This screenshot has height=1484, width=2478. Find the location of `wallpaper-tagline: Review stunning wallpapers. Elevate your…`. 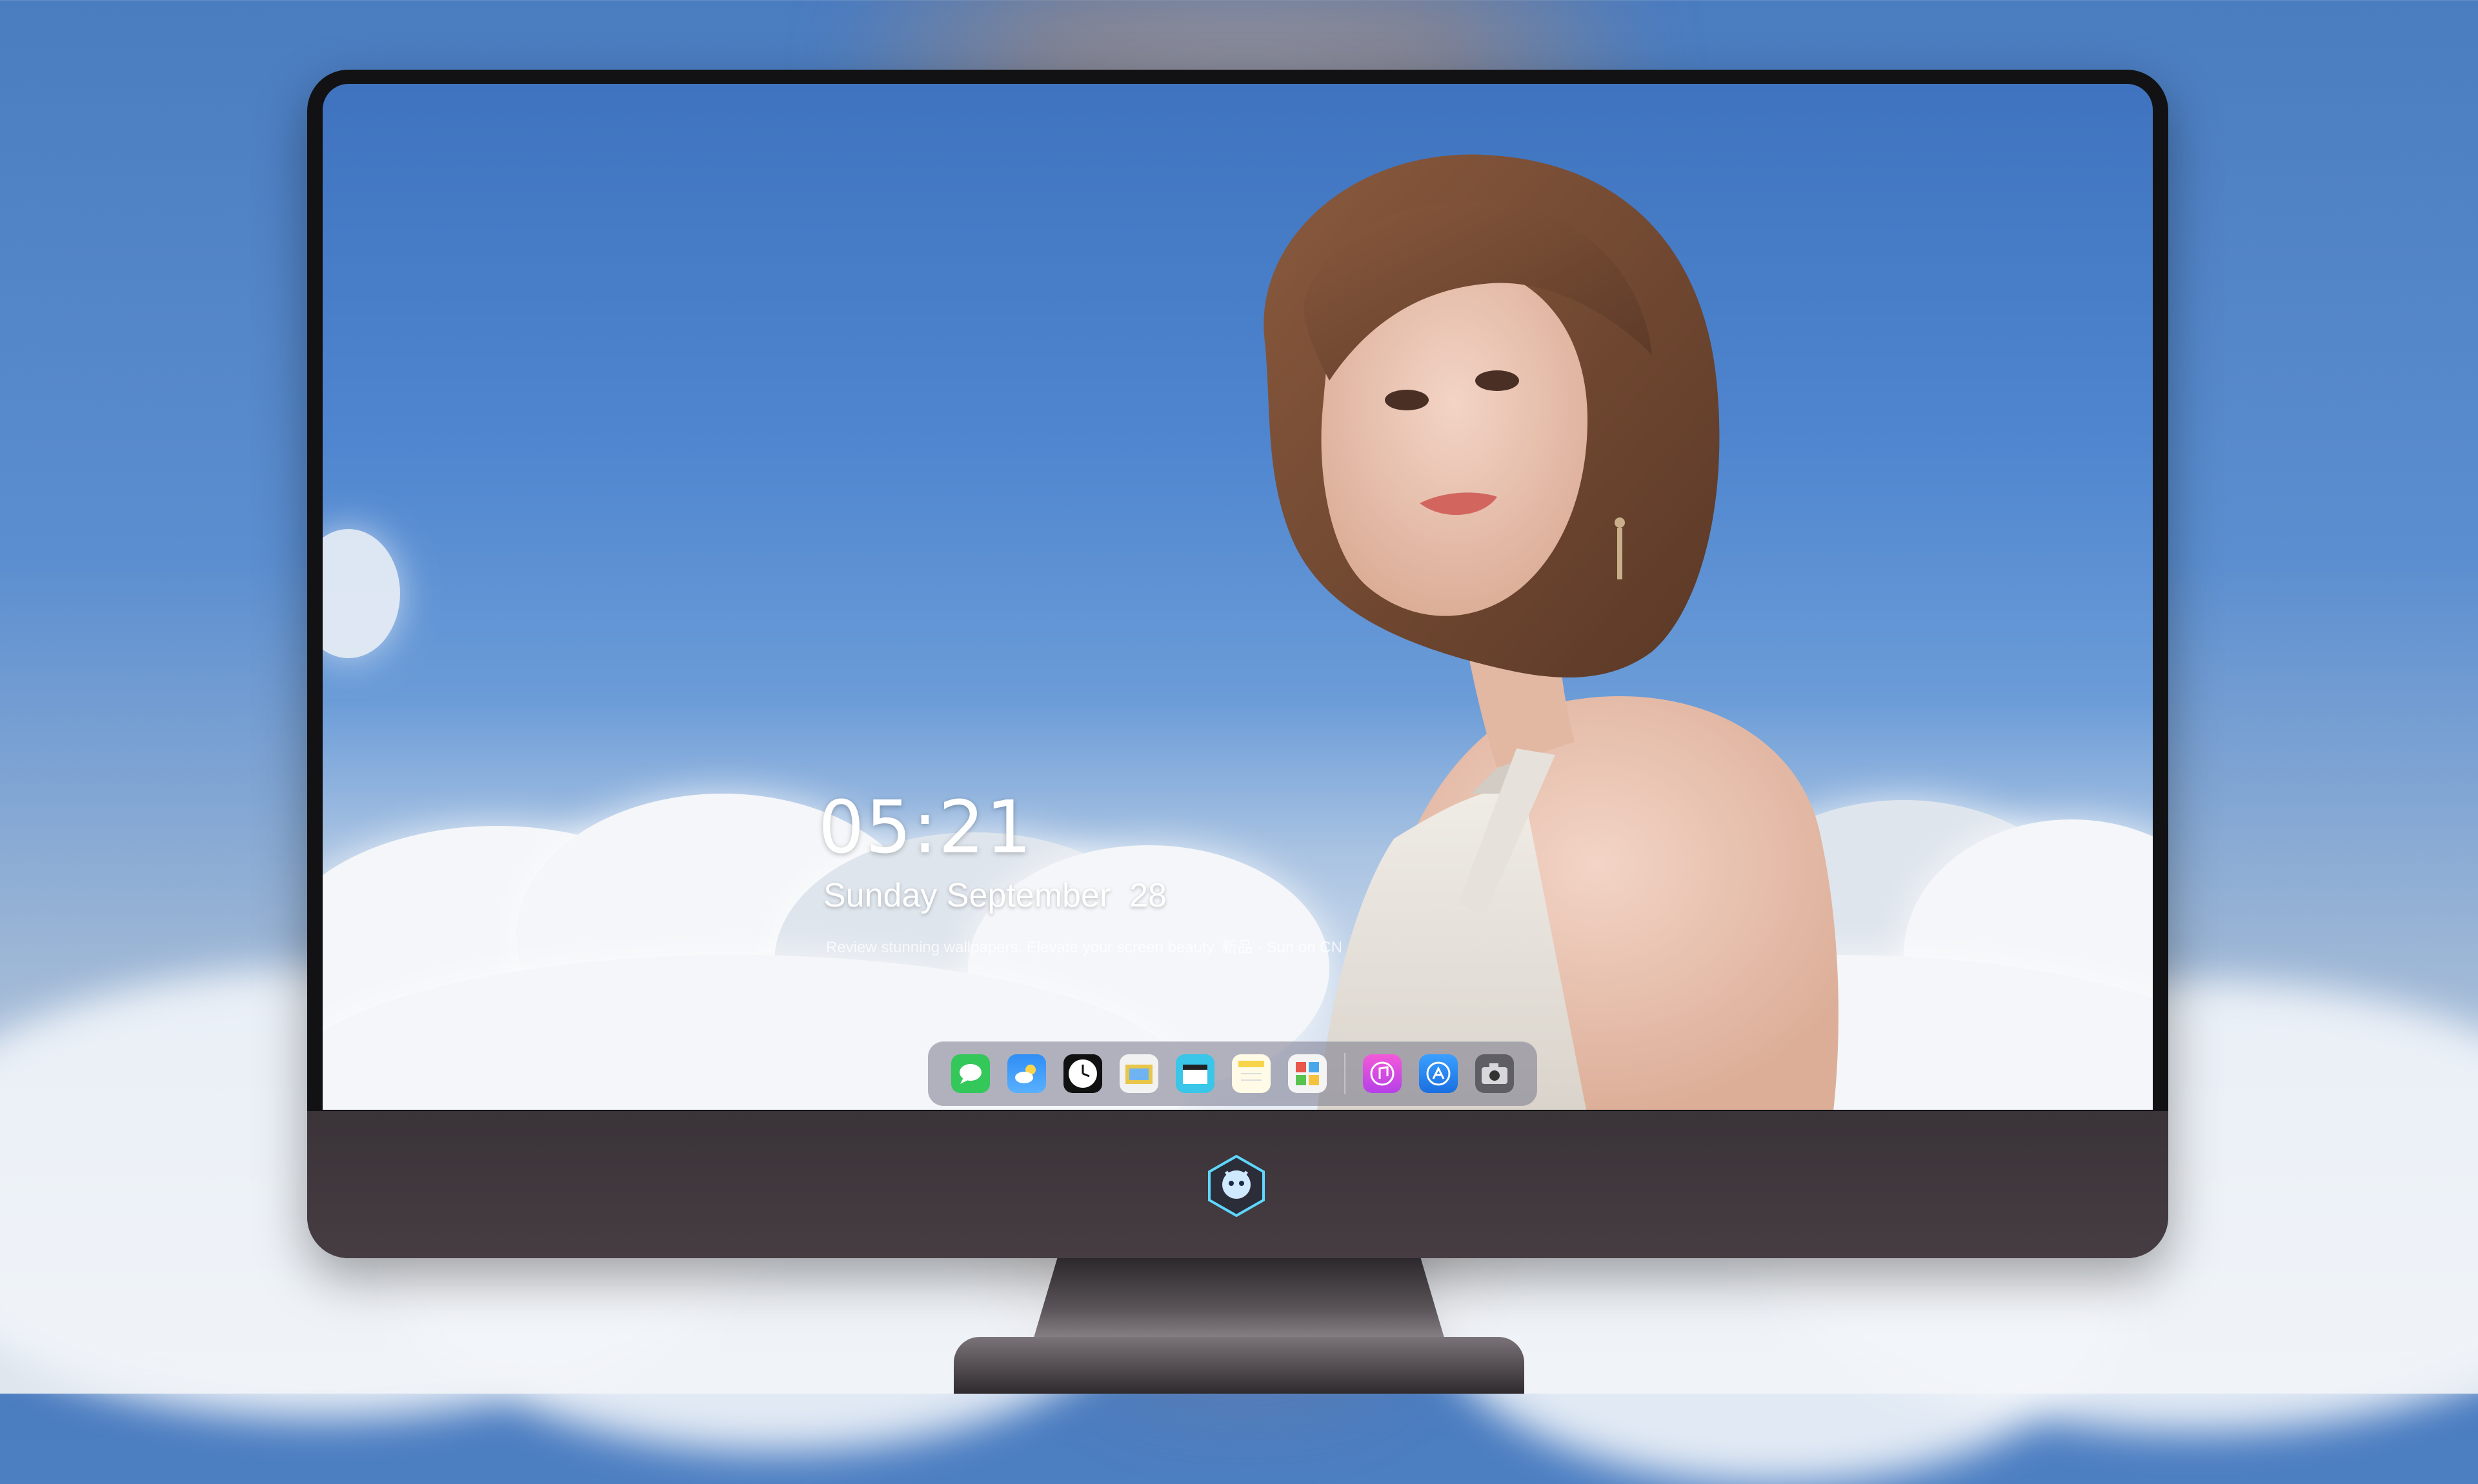

wallpaper-tagline: Review stunning wallpapers. Elevate your… is located at coordinates (1084, 948).